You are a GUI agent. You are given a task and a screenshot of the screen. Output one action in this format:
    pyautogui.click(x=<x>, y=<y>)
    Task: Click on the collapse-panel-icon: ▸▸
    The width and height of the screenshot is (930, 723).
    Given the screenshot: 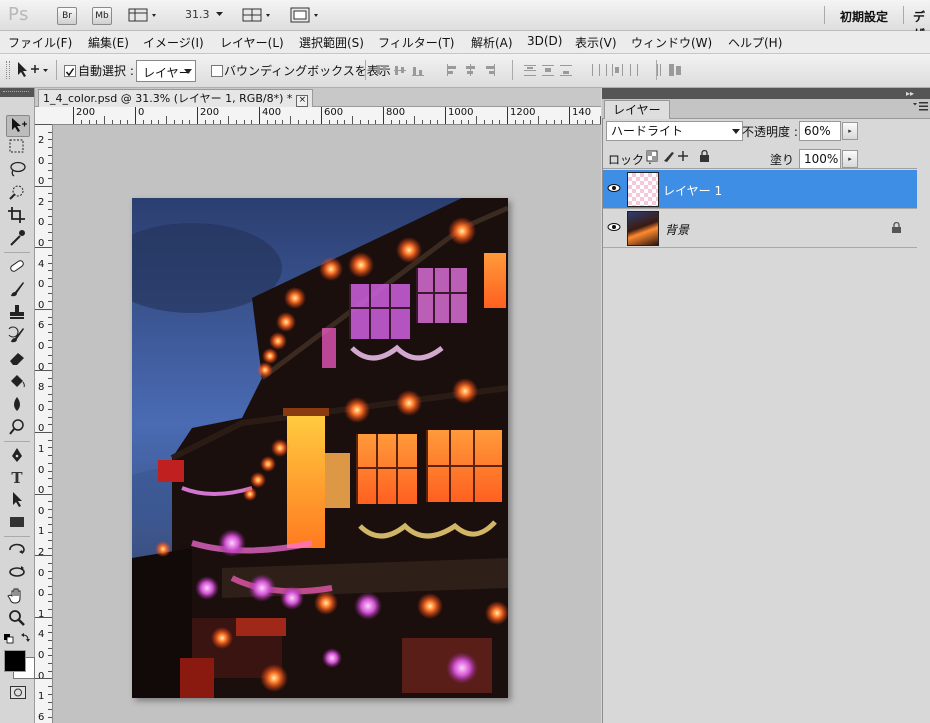 What is the action you would take?
    pyautogui.click(x=910, y=93)
    